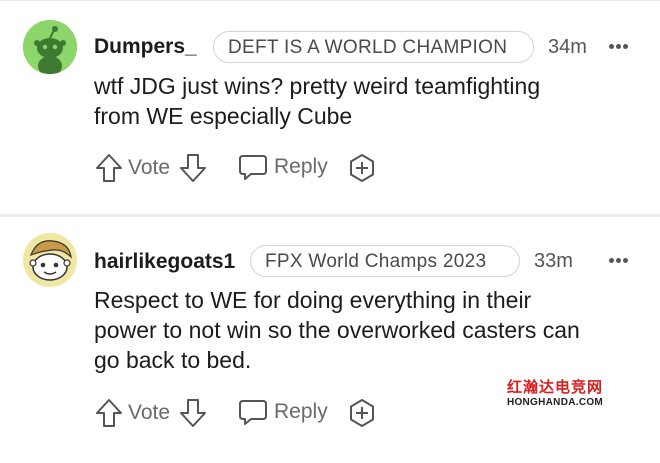 This screenshot has width=660, height=463. Describe the element at coordinates (385, 261) in the screenshot. I see `user-flair: FPX World Champs 2023` at that location.